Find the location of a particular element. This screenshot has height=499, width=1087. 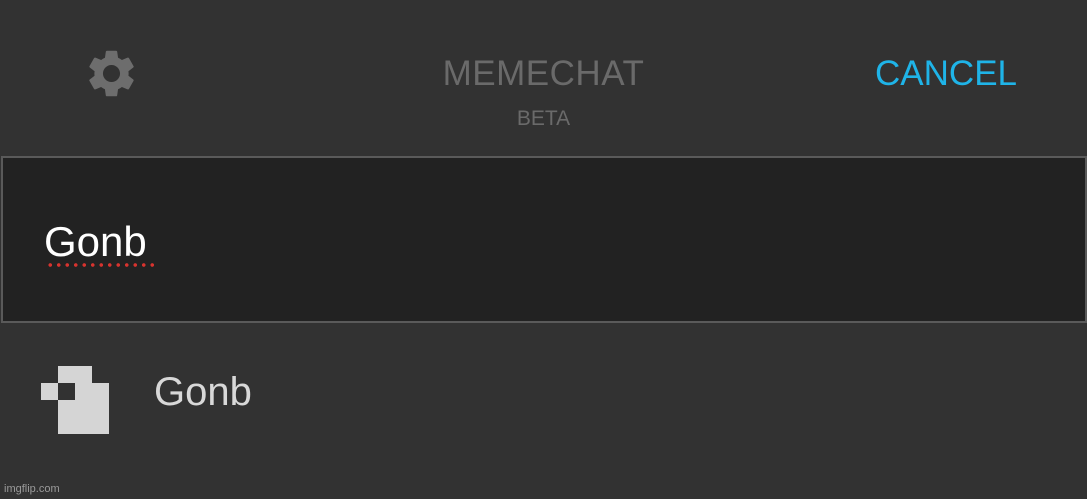

search-input-value: Gonb is located at coordinates (95, 241).